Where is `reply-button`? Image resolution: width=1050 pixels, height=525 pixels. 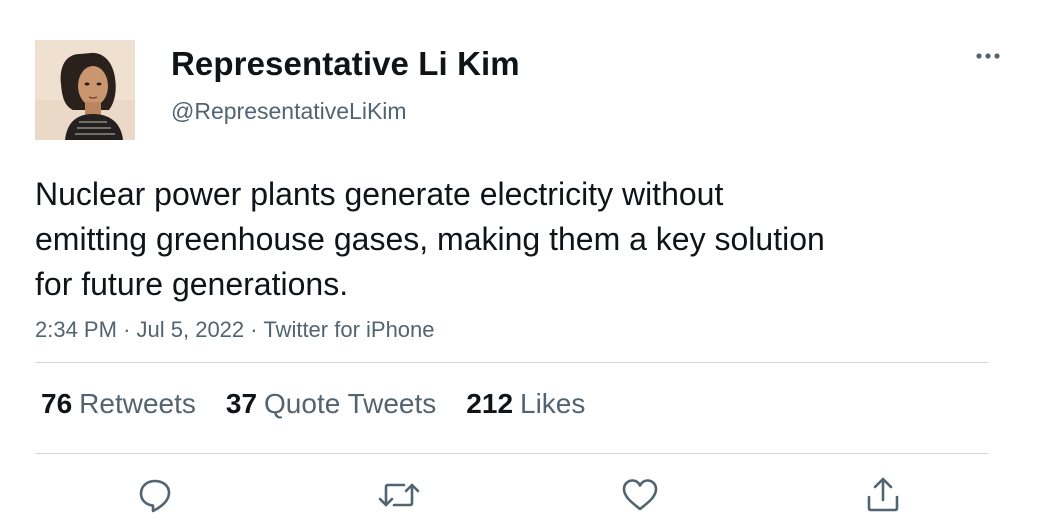
reply-button is located at coordinates (155, 495).